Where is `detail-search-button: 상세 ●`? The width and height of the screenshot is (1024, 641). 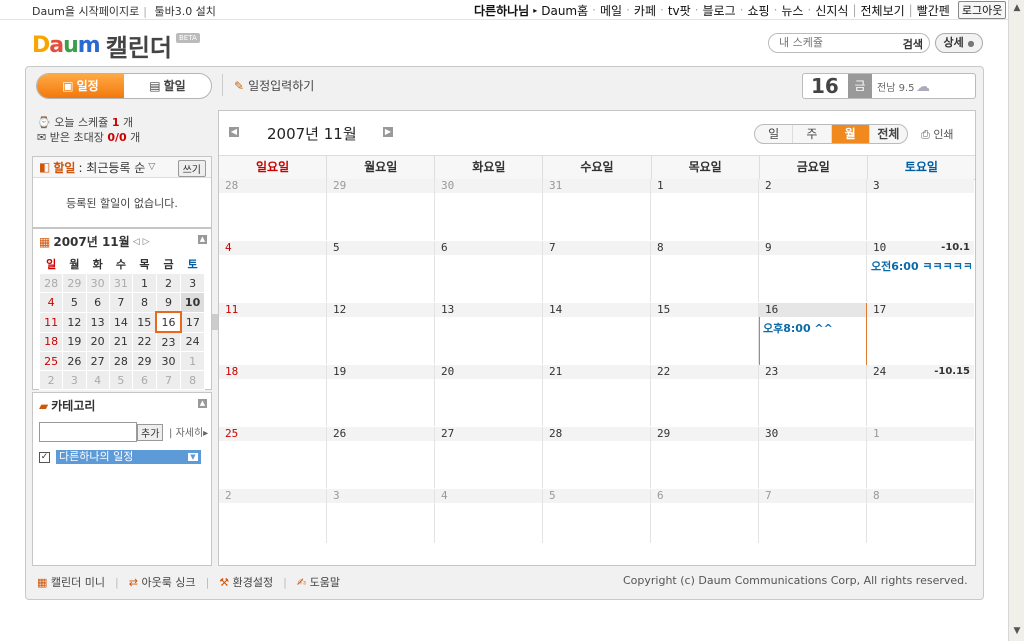
detail-search-button: 상세 ● is located at coordinates (959, 43).